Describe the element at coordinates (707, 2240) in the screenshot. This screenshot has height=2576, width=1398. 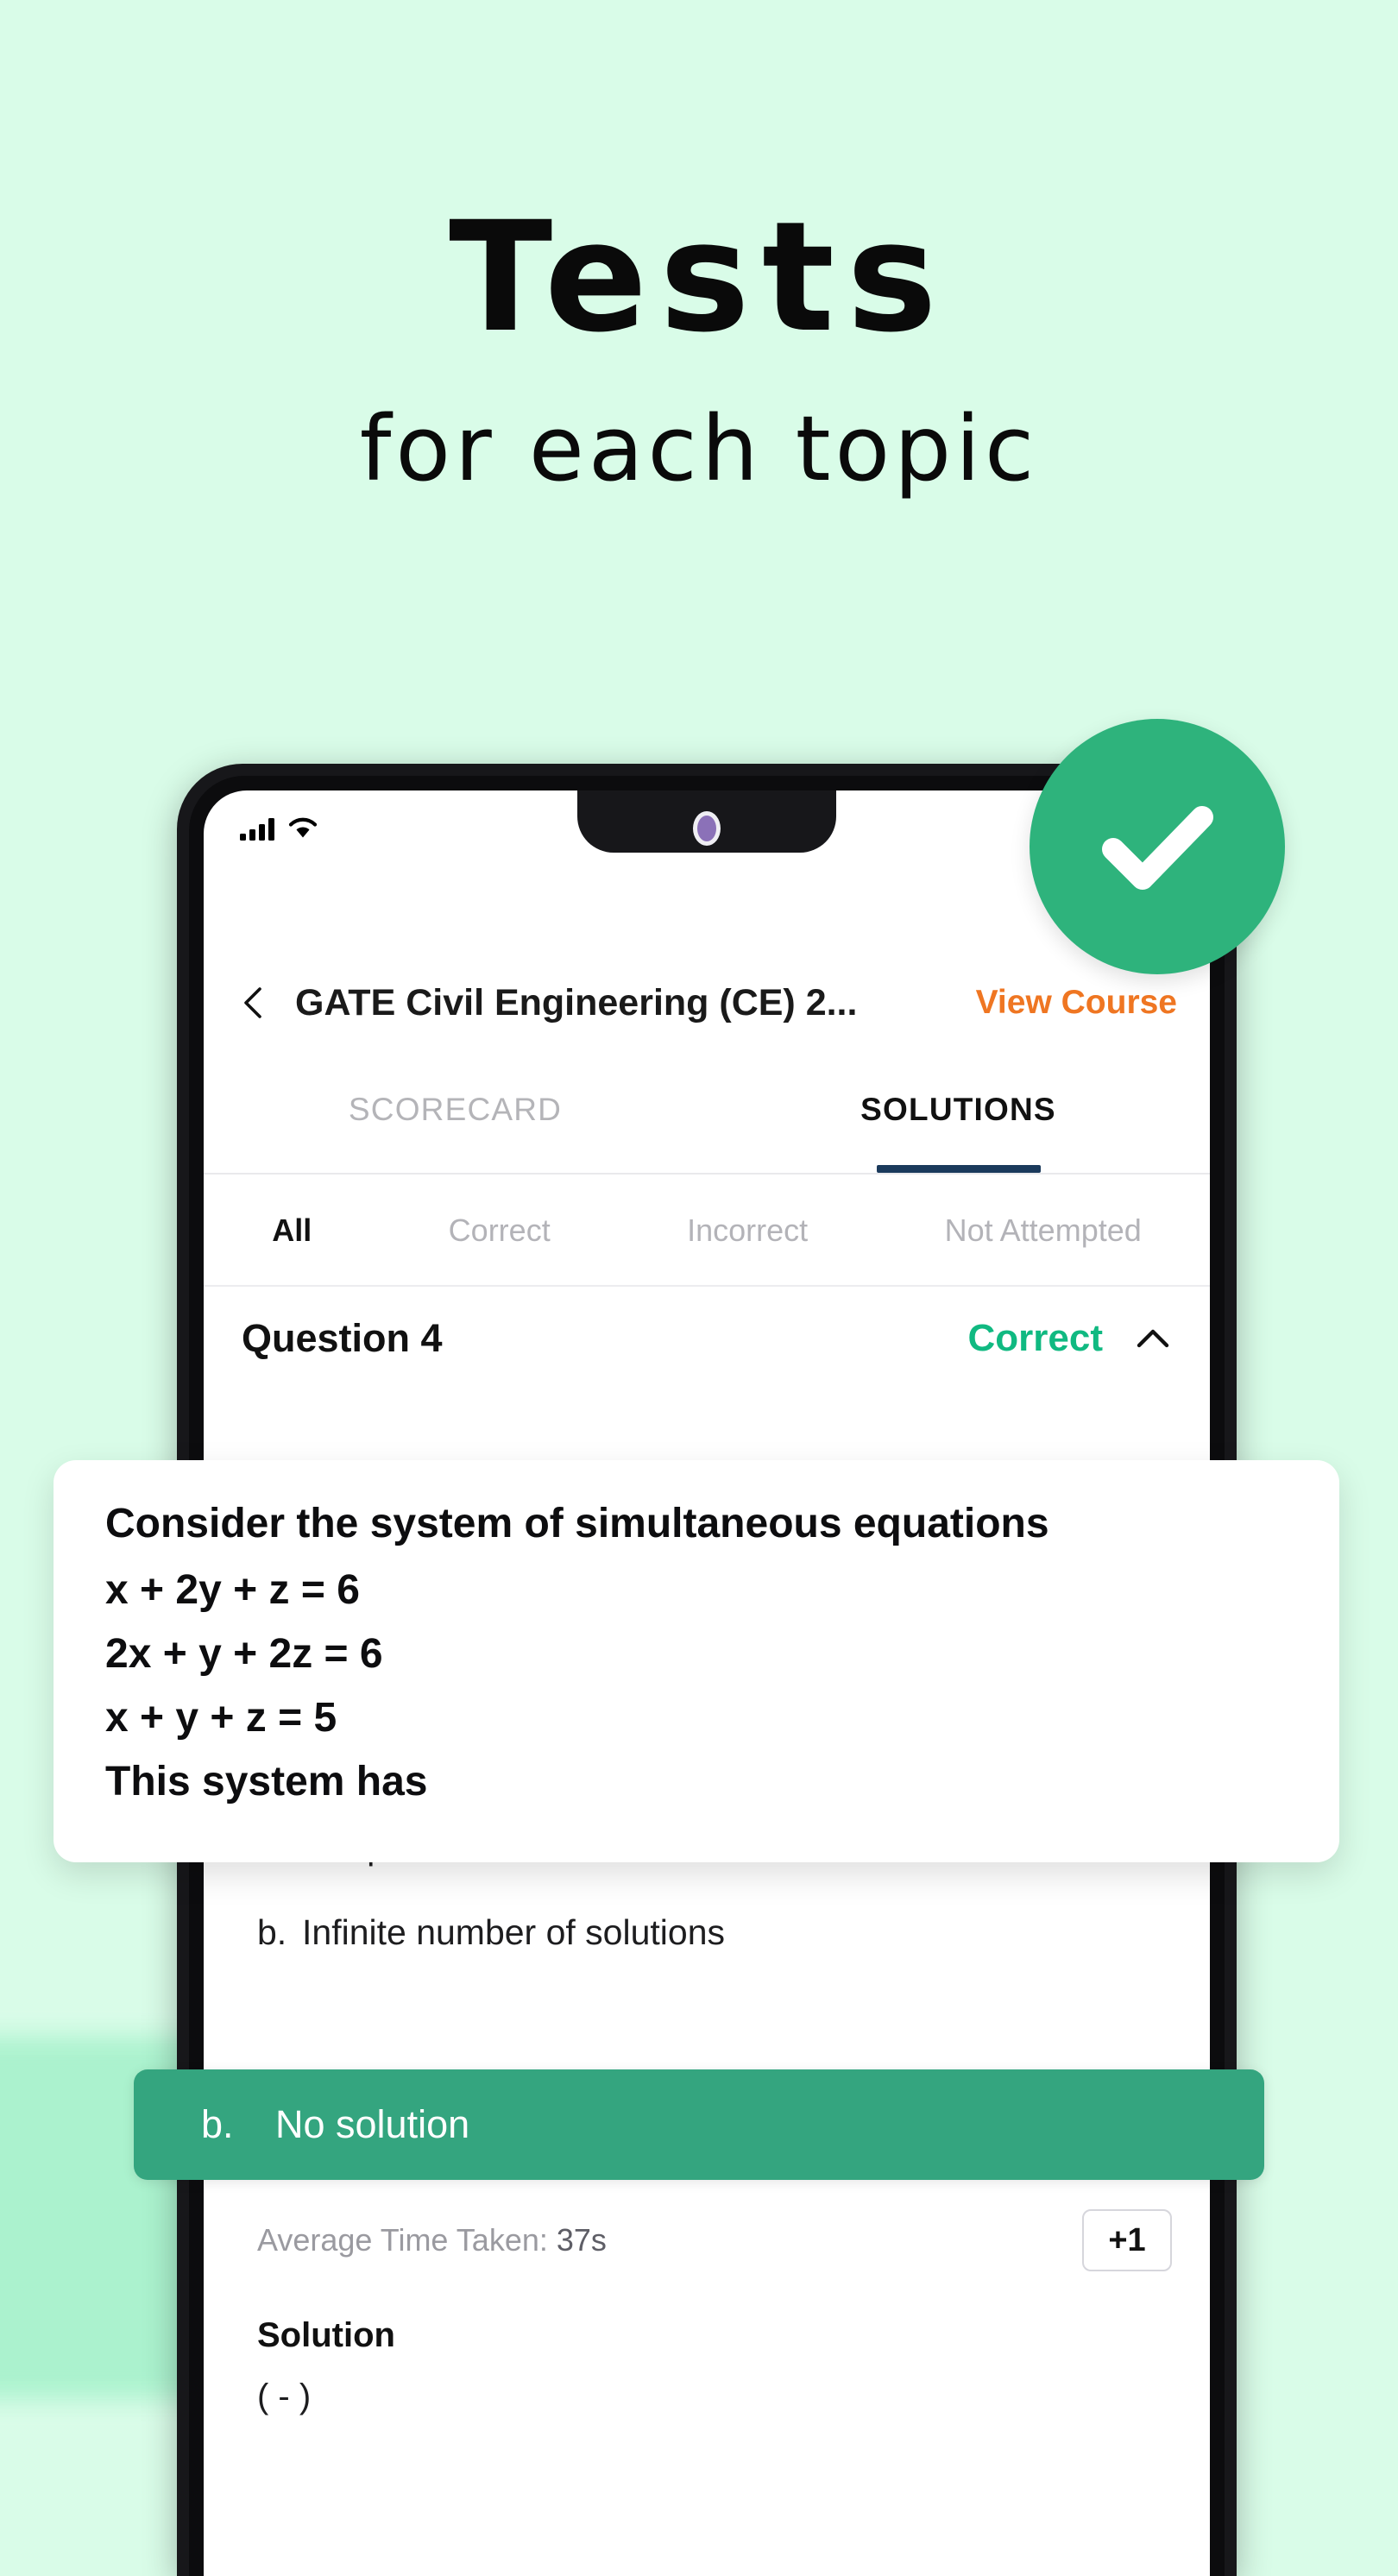
I see `average-time-row: Average Time Taken: 37s +1` at that location.